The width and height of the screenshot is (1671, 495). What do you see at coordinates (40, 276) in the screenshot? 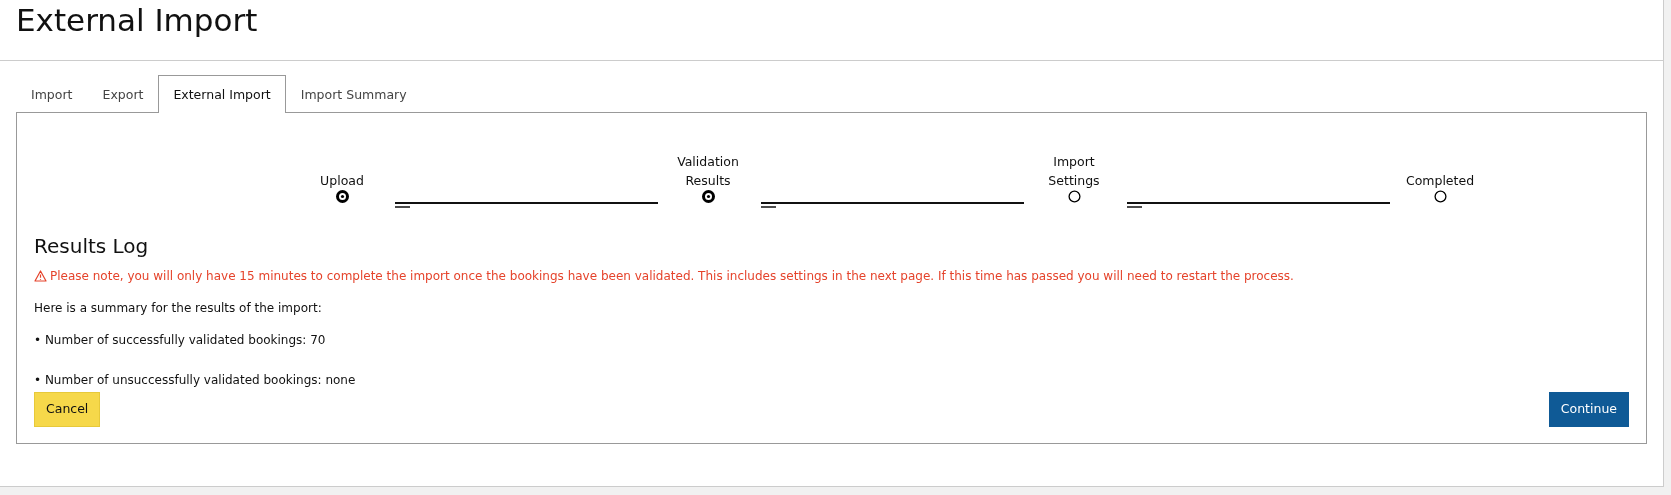
I see `warning-icon` at bounding box center [40, 276].